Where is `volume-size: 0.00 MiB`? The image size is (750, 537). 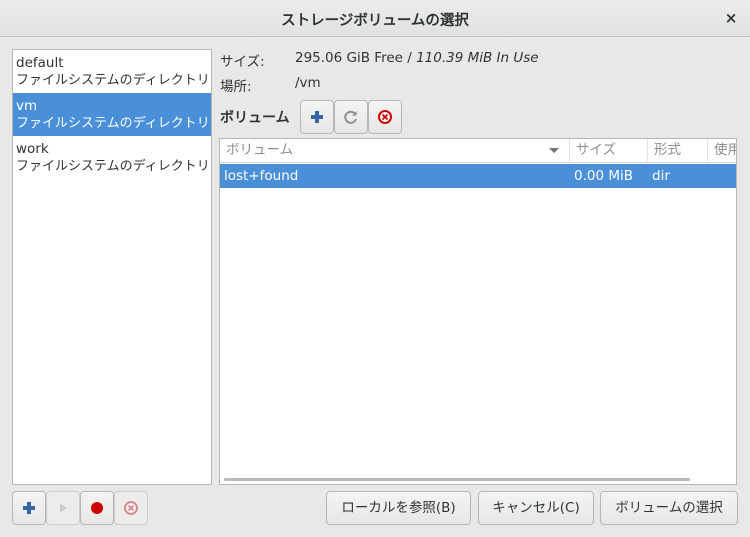
volume-size: 0.00 MiB is located at coordinates (604, 176).